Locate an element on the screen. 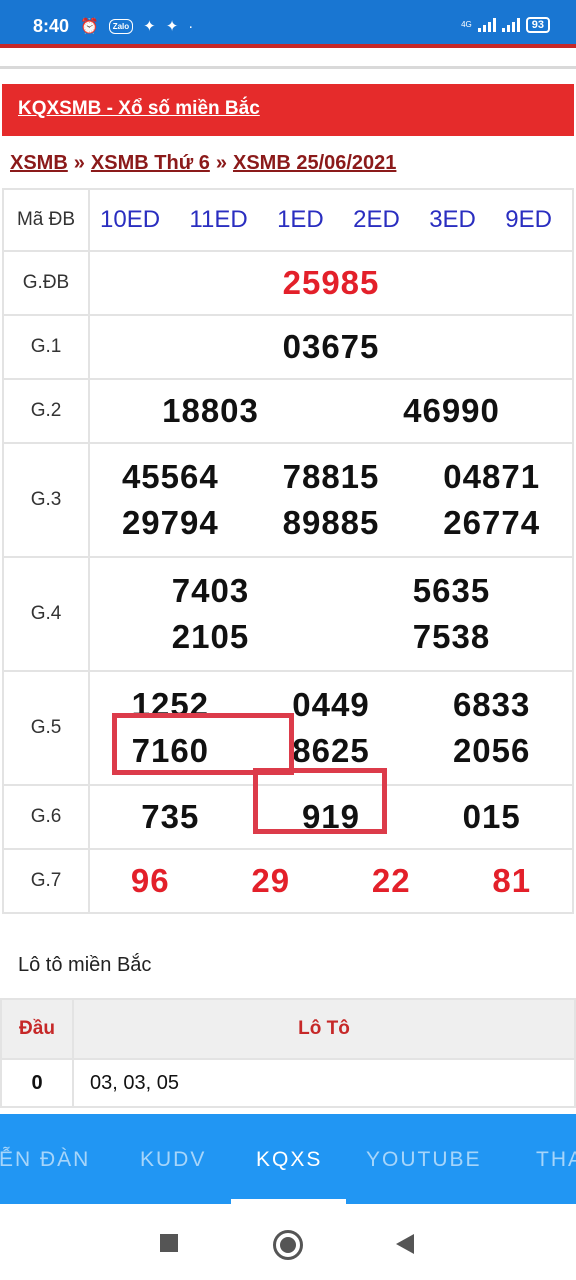 This screenshot has height=1280, width=576. col-loto: Lô Tô is located at coordinates (324, 1029).